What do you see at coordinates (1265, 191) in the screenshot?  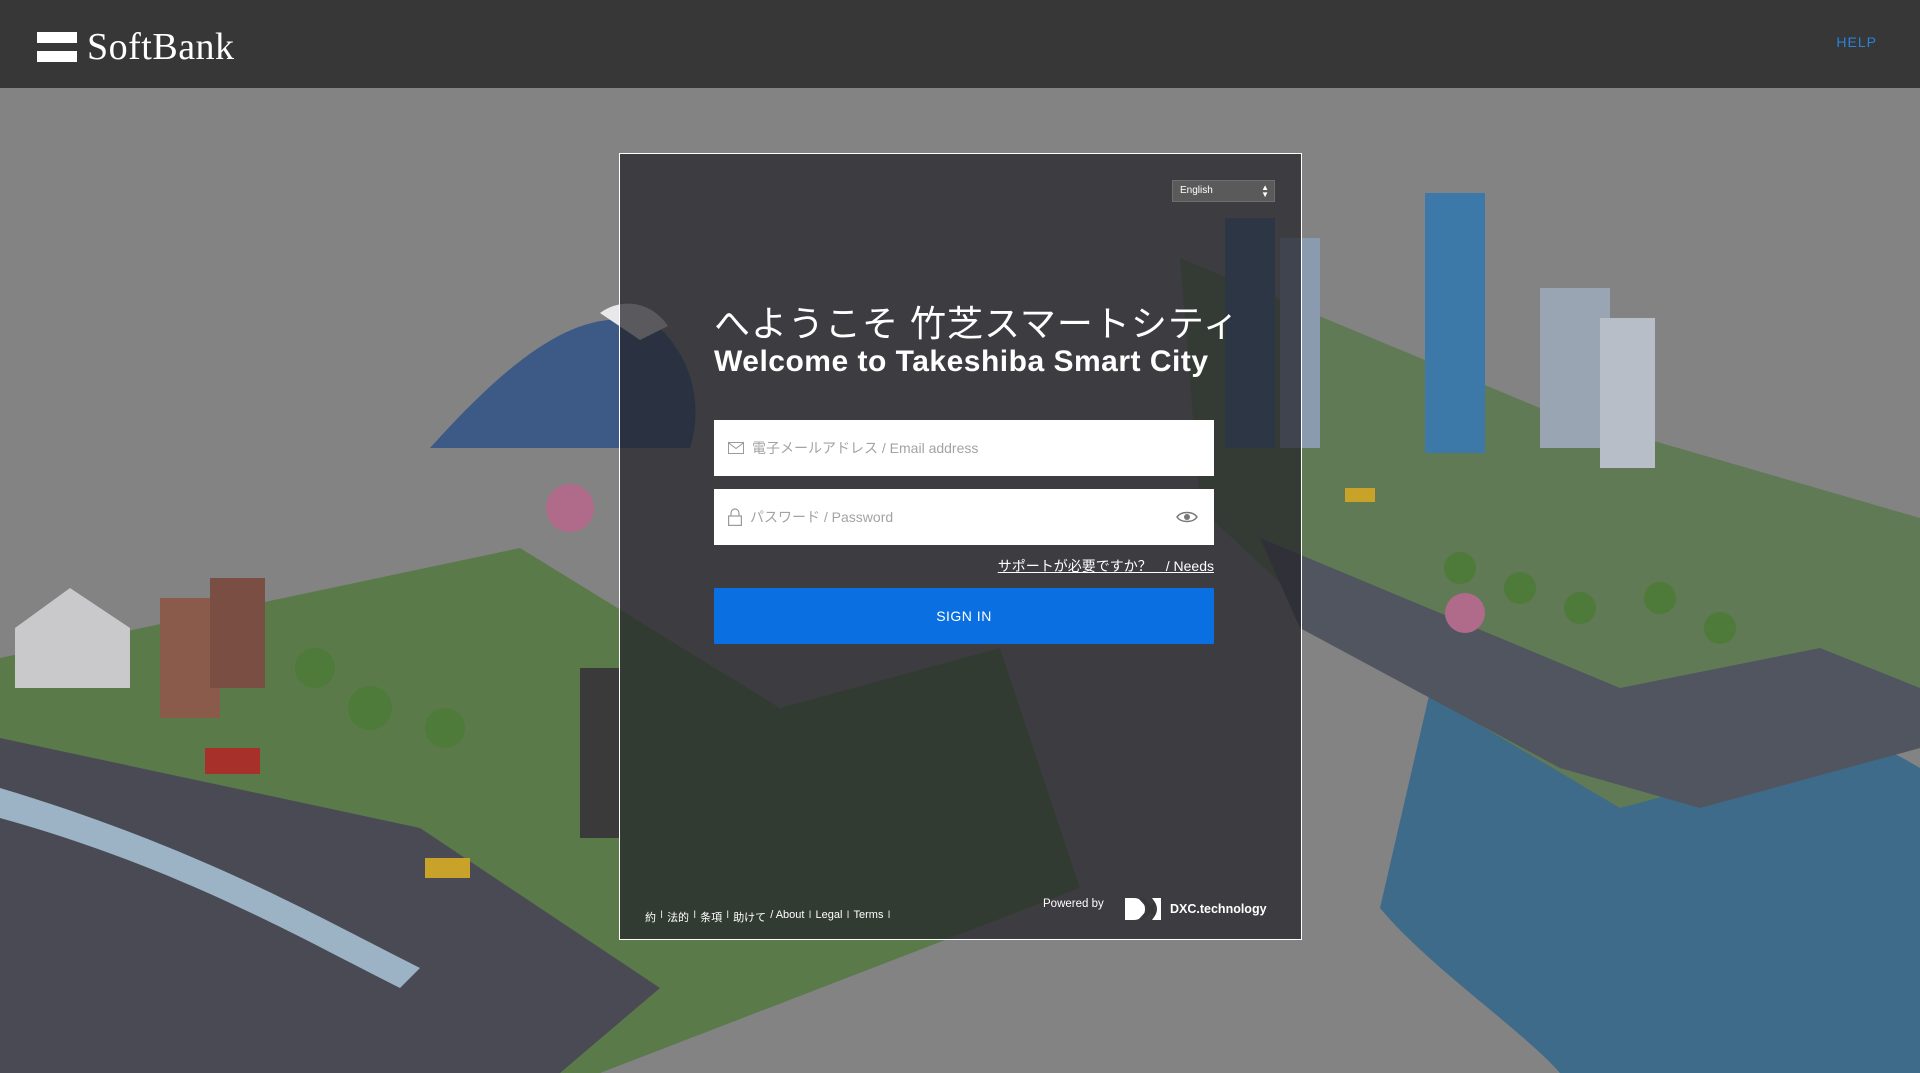 I see `select-arrows-icon: ▲ ▼` at bounding box center [1265, 191].